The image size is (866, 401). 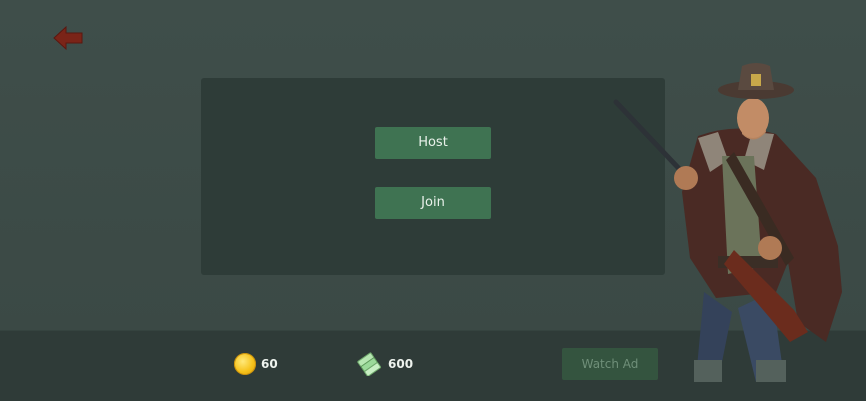 I want to click on host-button: Host, so click(x=433, y=143).